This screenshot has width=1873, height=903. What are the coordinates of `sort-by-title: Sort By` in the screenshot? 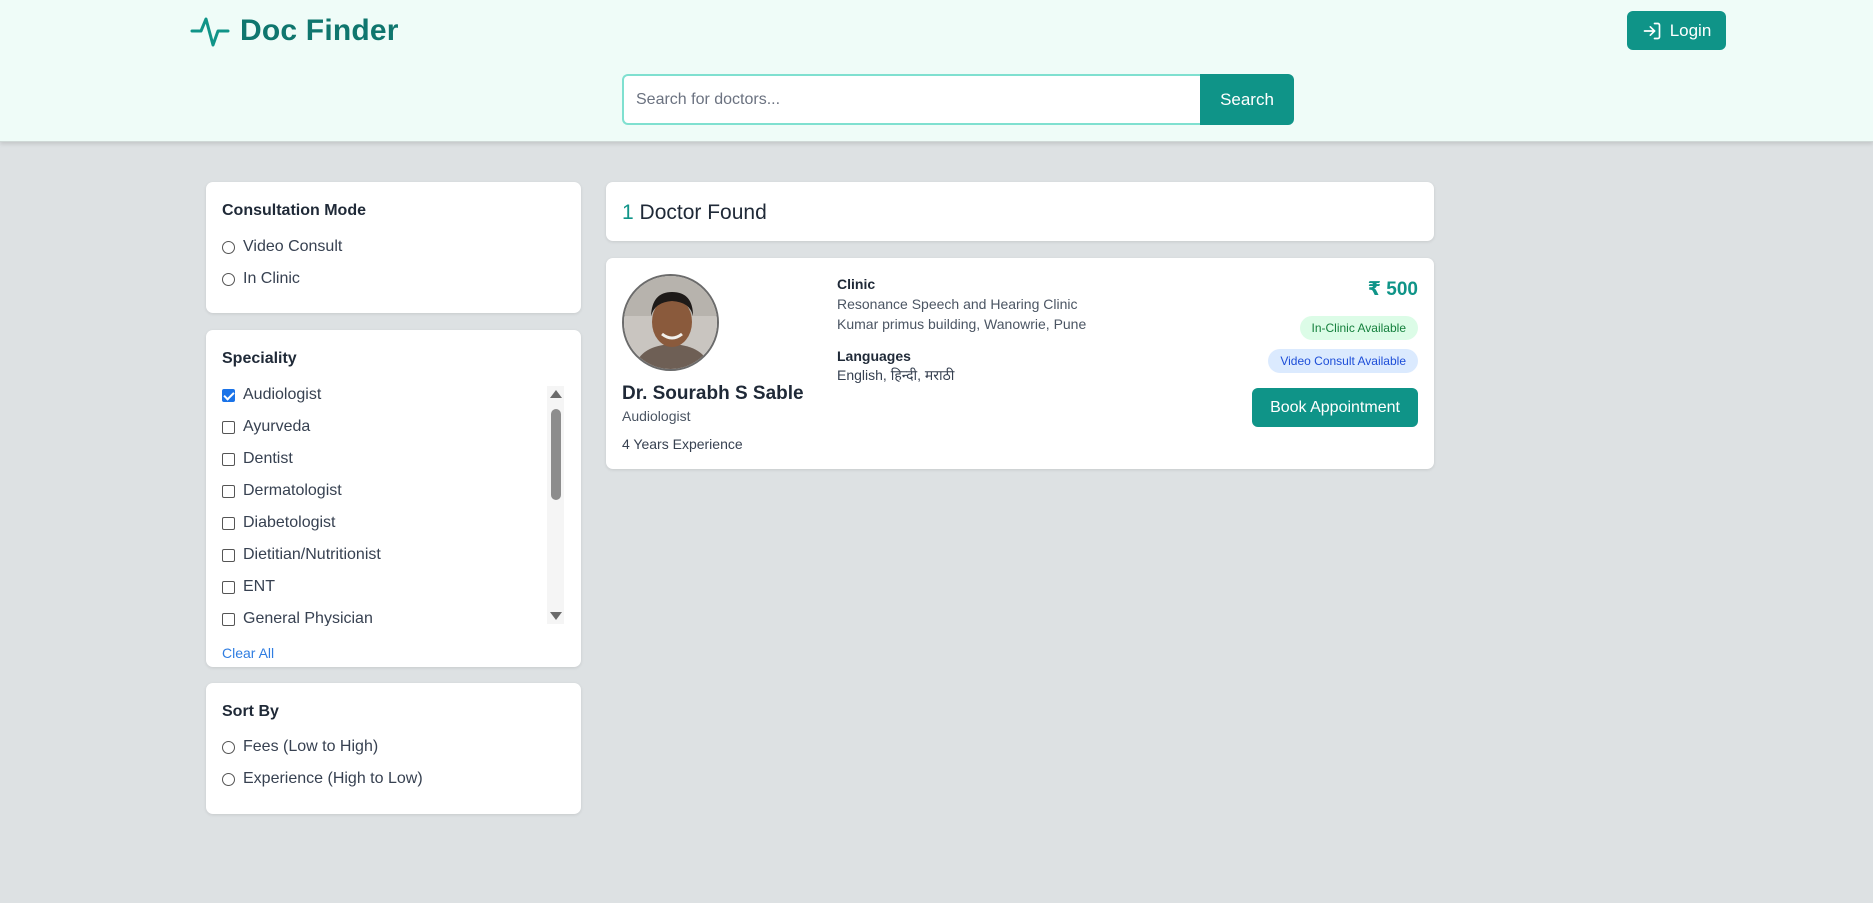 It's located at (250, 711).